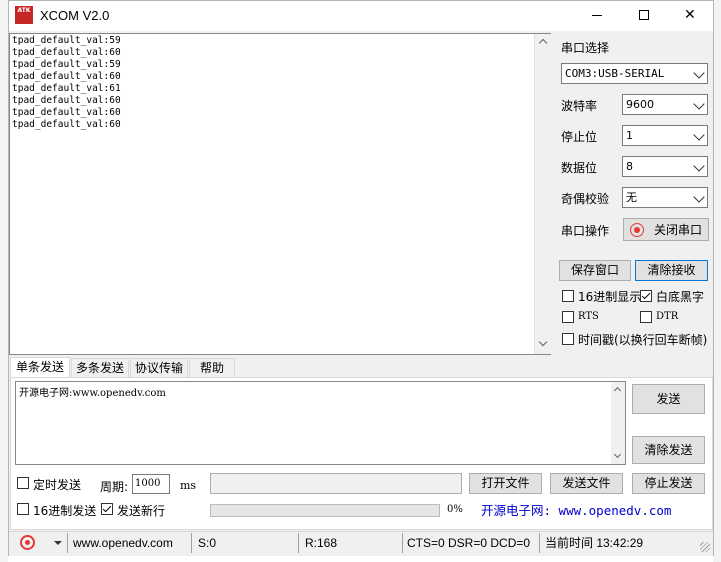 This screenshot has height=562, width=721. I want to click on file-path-input, so click(336, 483).